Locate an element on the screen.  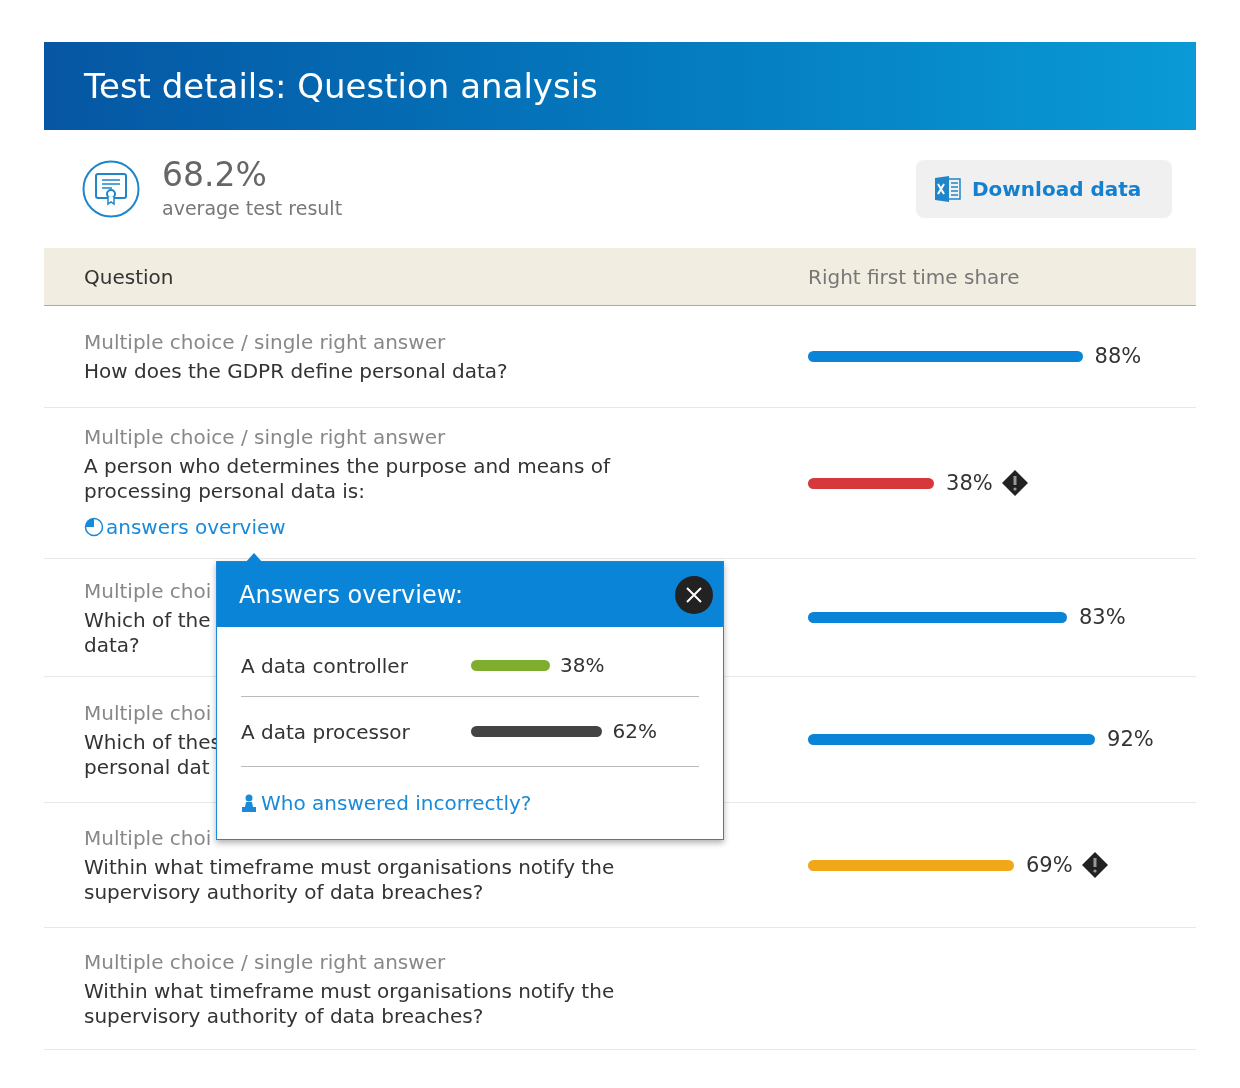
spreadsheet-icon is located at coordinates (948, 189).